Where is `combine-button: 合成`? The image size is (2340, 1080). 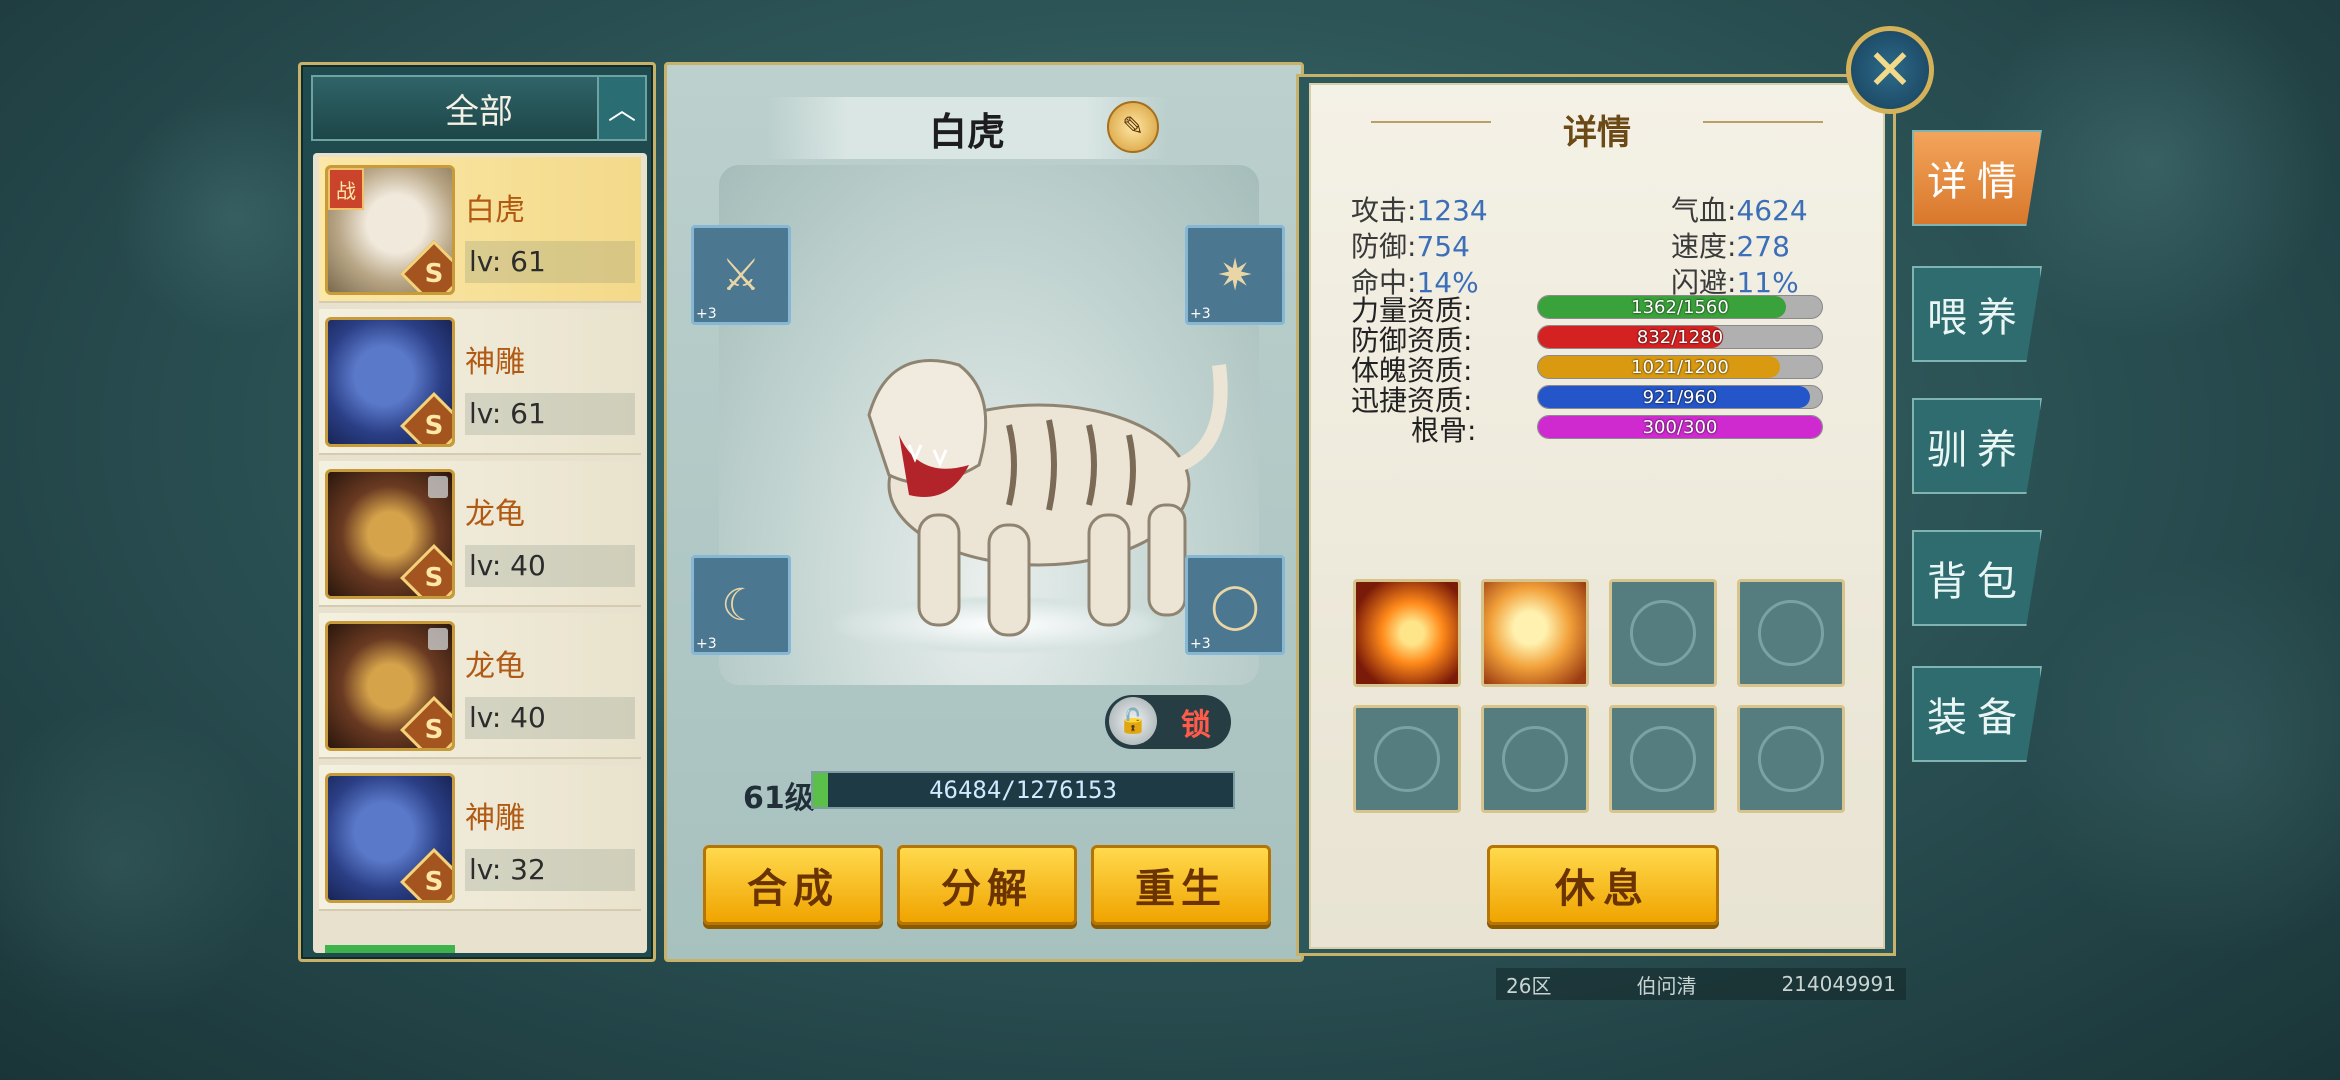
combine-button: 合成 is located at coordinates (793, 885).